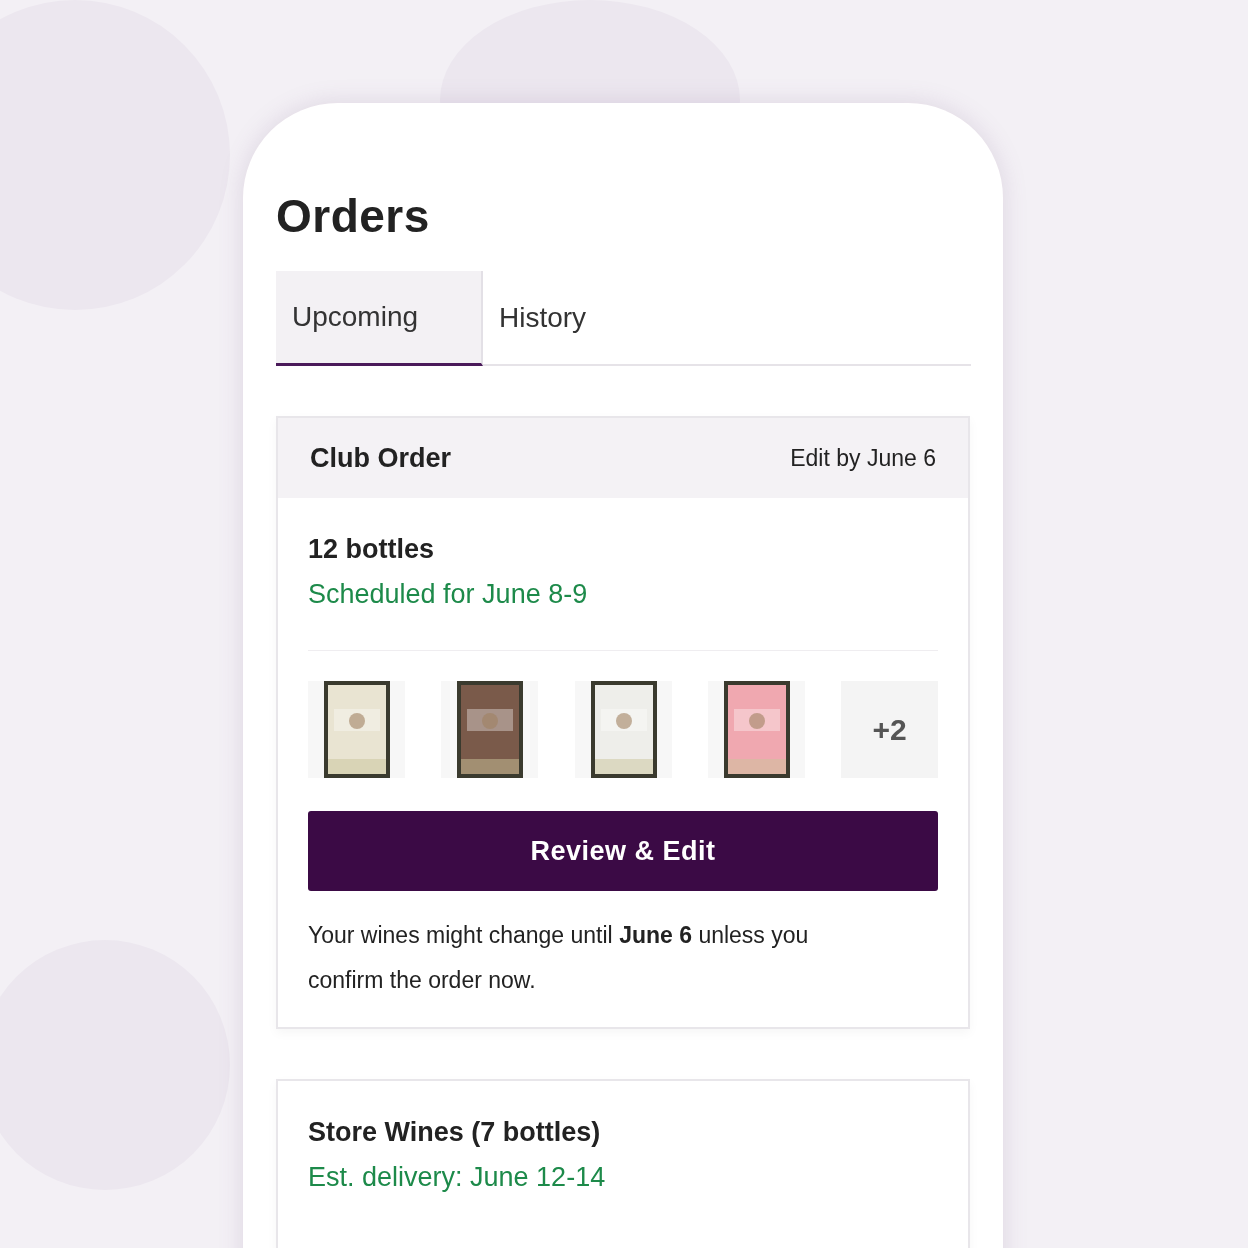 This screenshot has width=1248, height=1248. What do you see at coordinates (623, 851) in the screenshot?
I see `review-edit-button: Review & Edit` at bounding box center [623, 851].